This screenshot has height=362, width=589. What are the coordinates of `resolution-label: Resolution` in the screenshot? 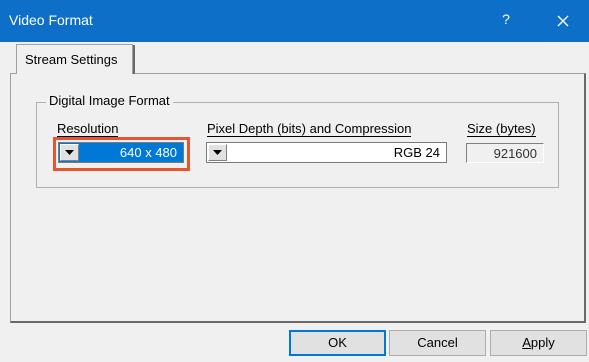 It's located at (88, 129).